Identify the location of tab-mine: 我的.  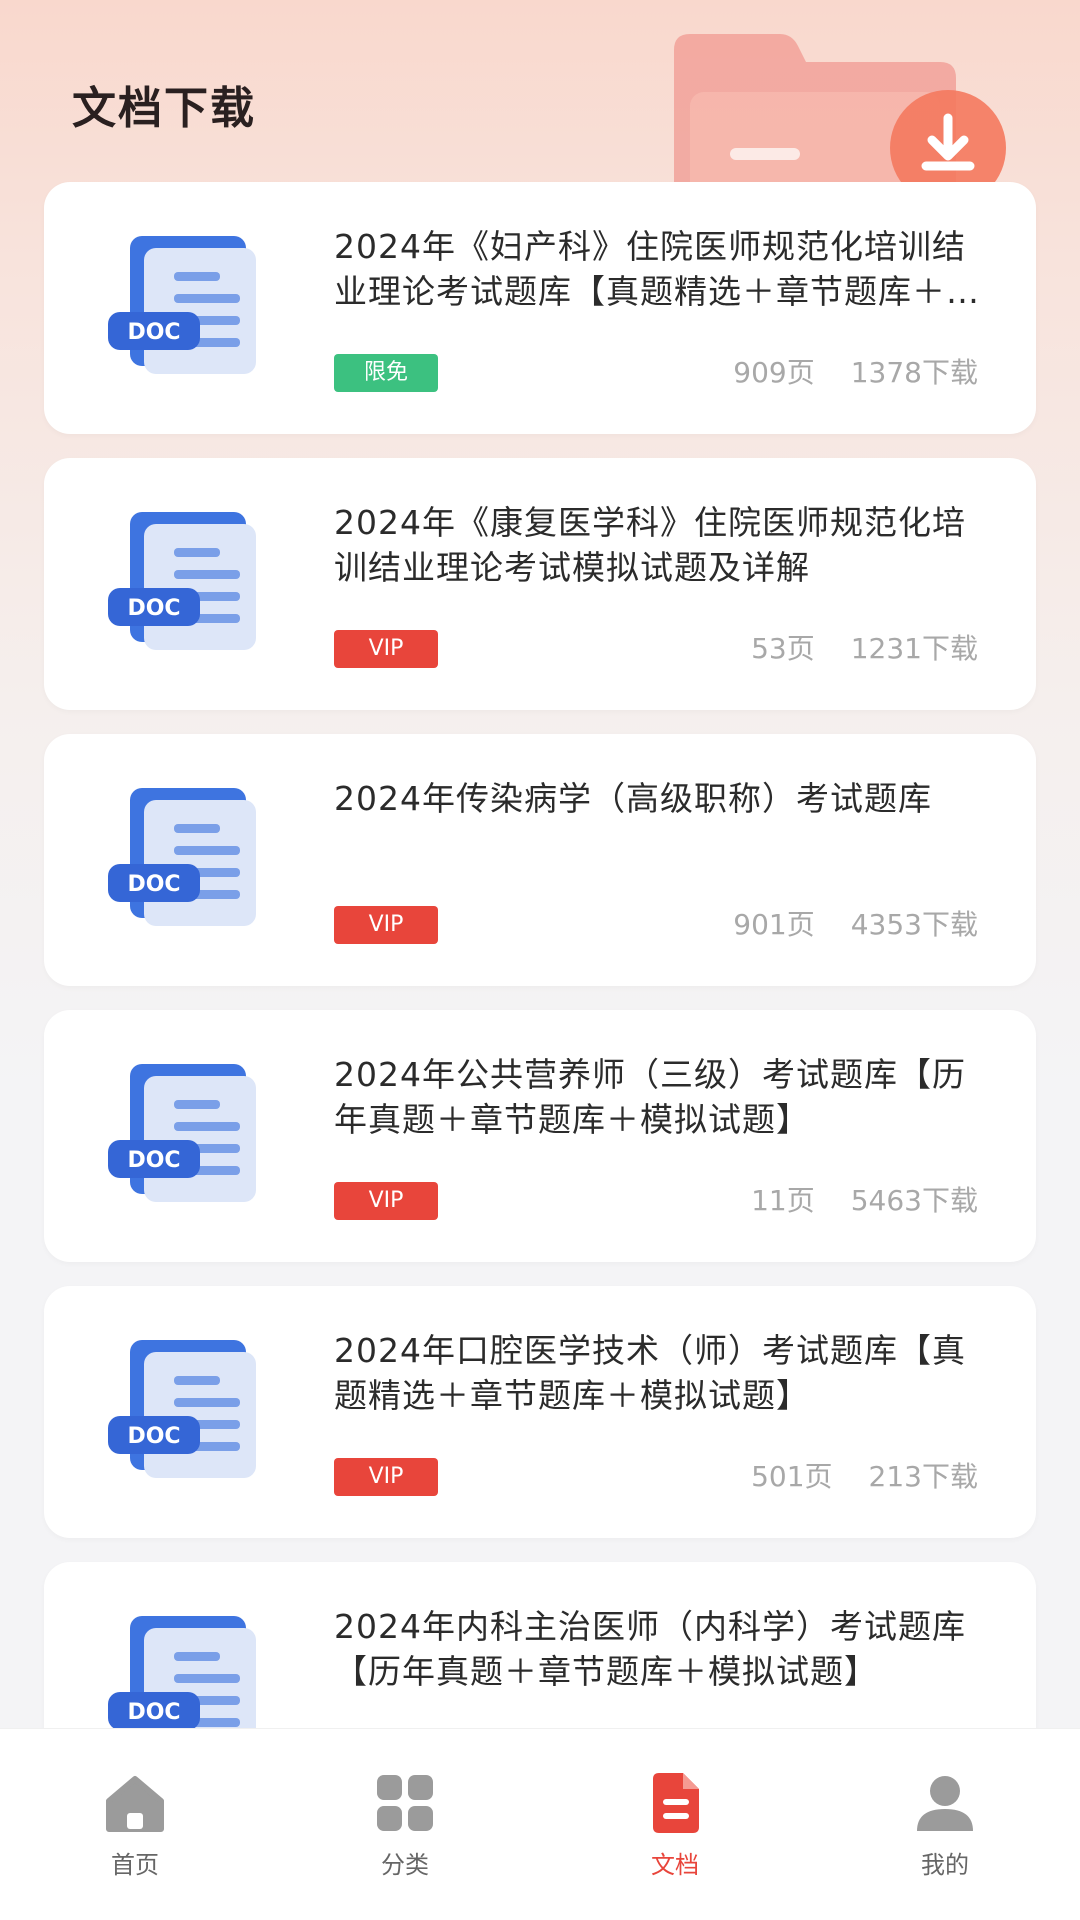
(945, 1824).